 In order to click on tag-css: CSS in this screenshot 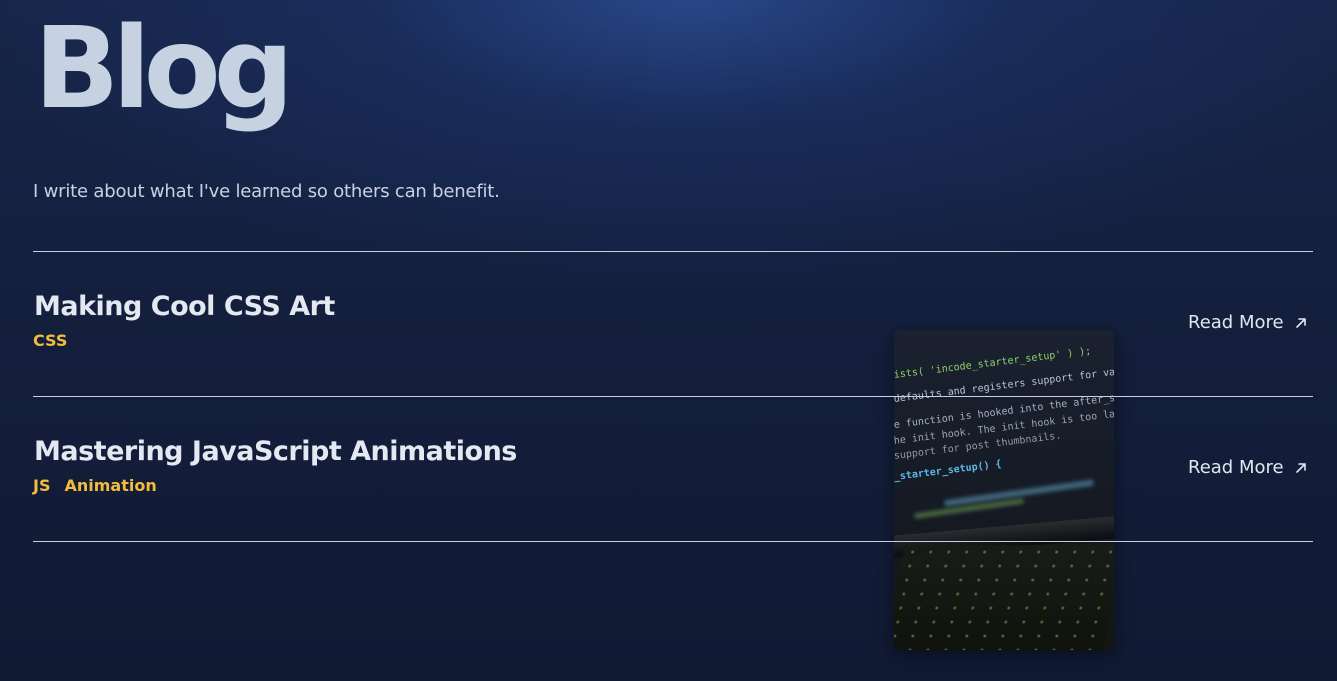, I will do `click(50, 340)`.